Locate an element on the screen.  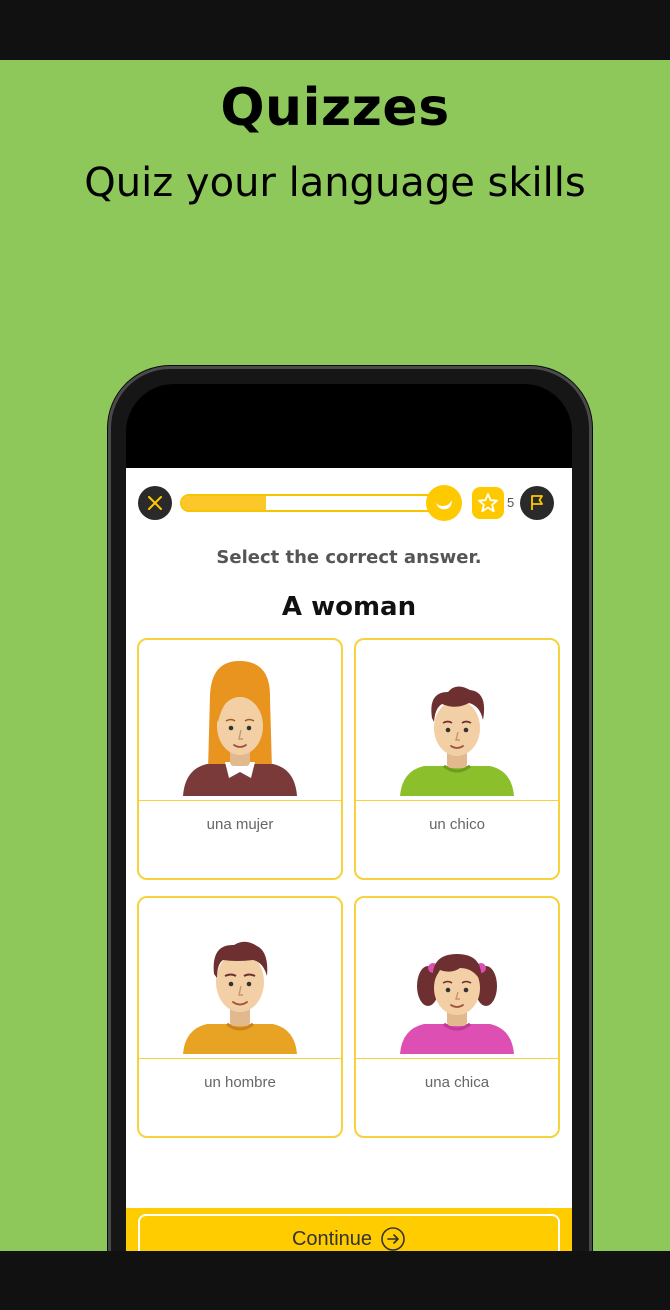
report-button is located at coordinates (537, 503).